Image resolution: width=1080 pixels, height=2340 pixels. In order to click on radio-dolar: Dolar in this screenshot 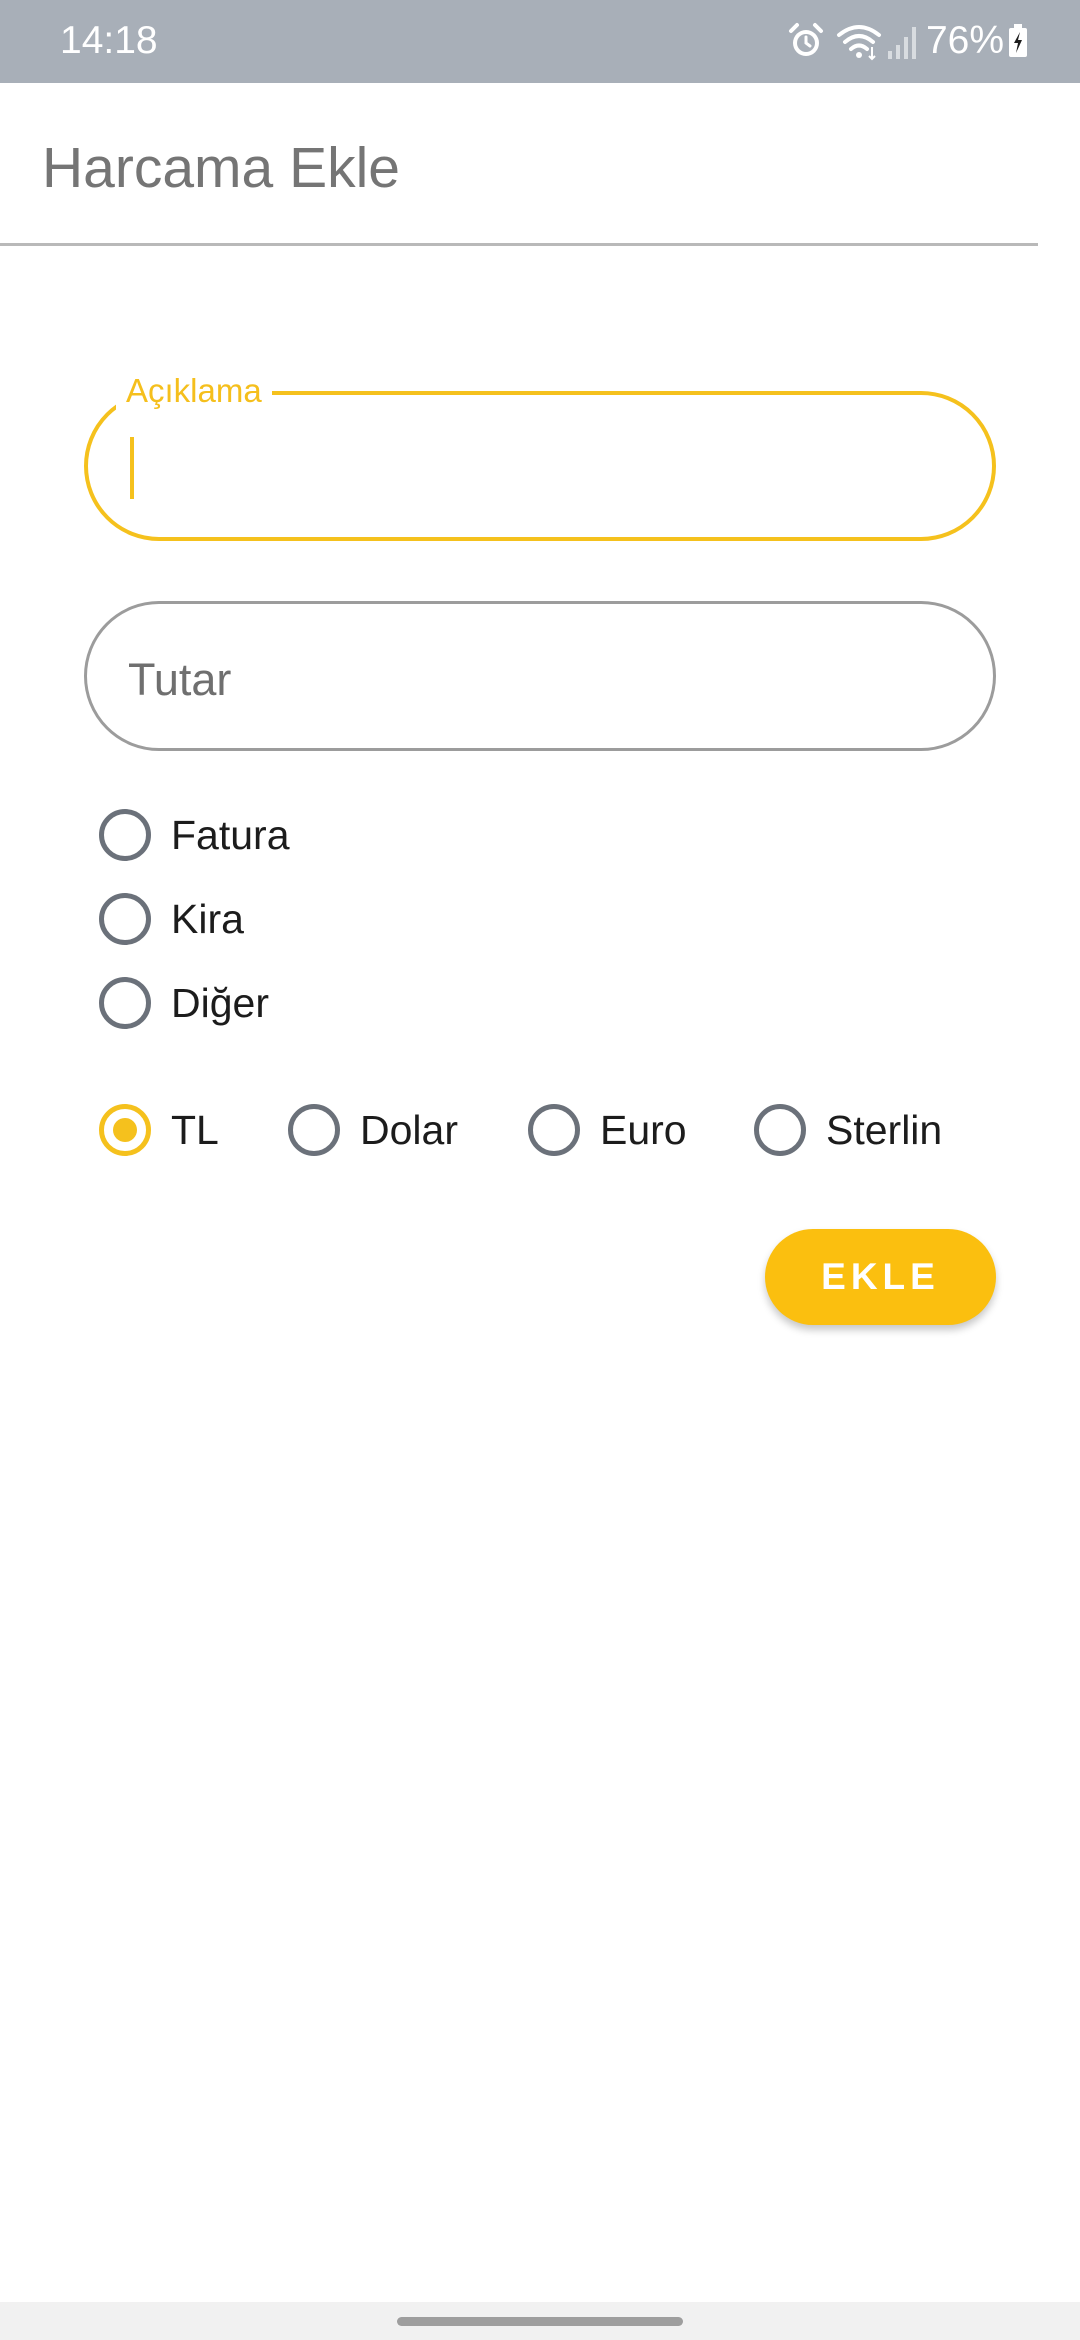, I will do `click(373, 1130)`.